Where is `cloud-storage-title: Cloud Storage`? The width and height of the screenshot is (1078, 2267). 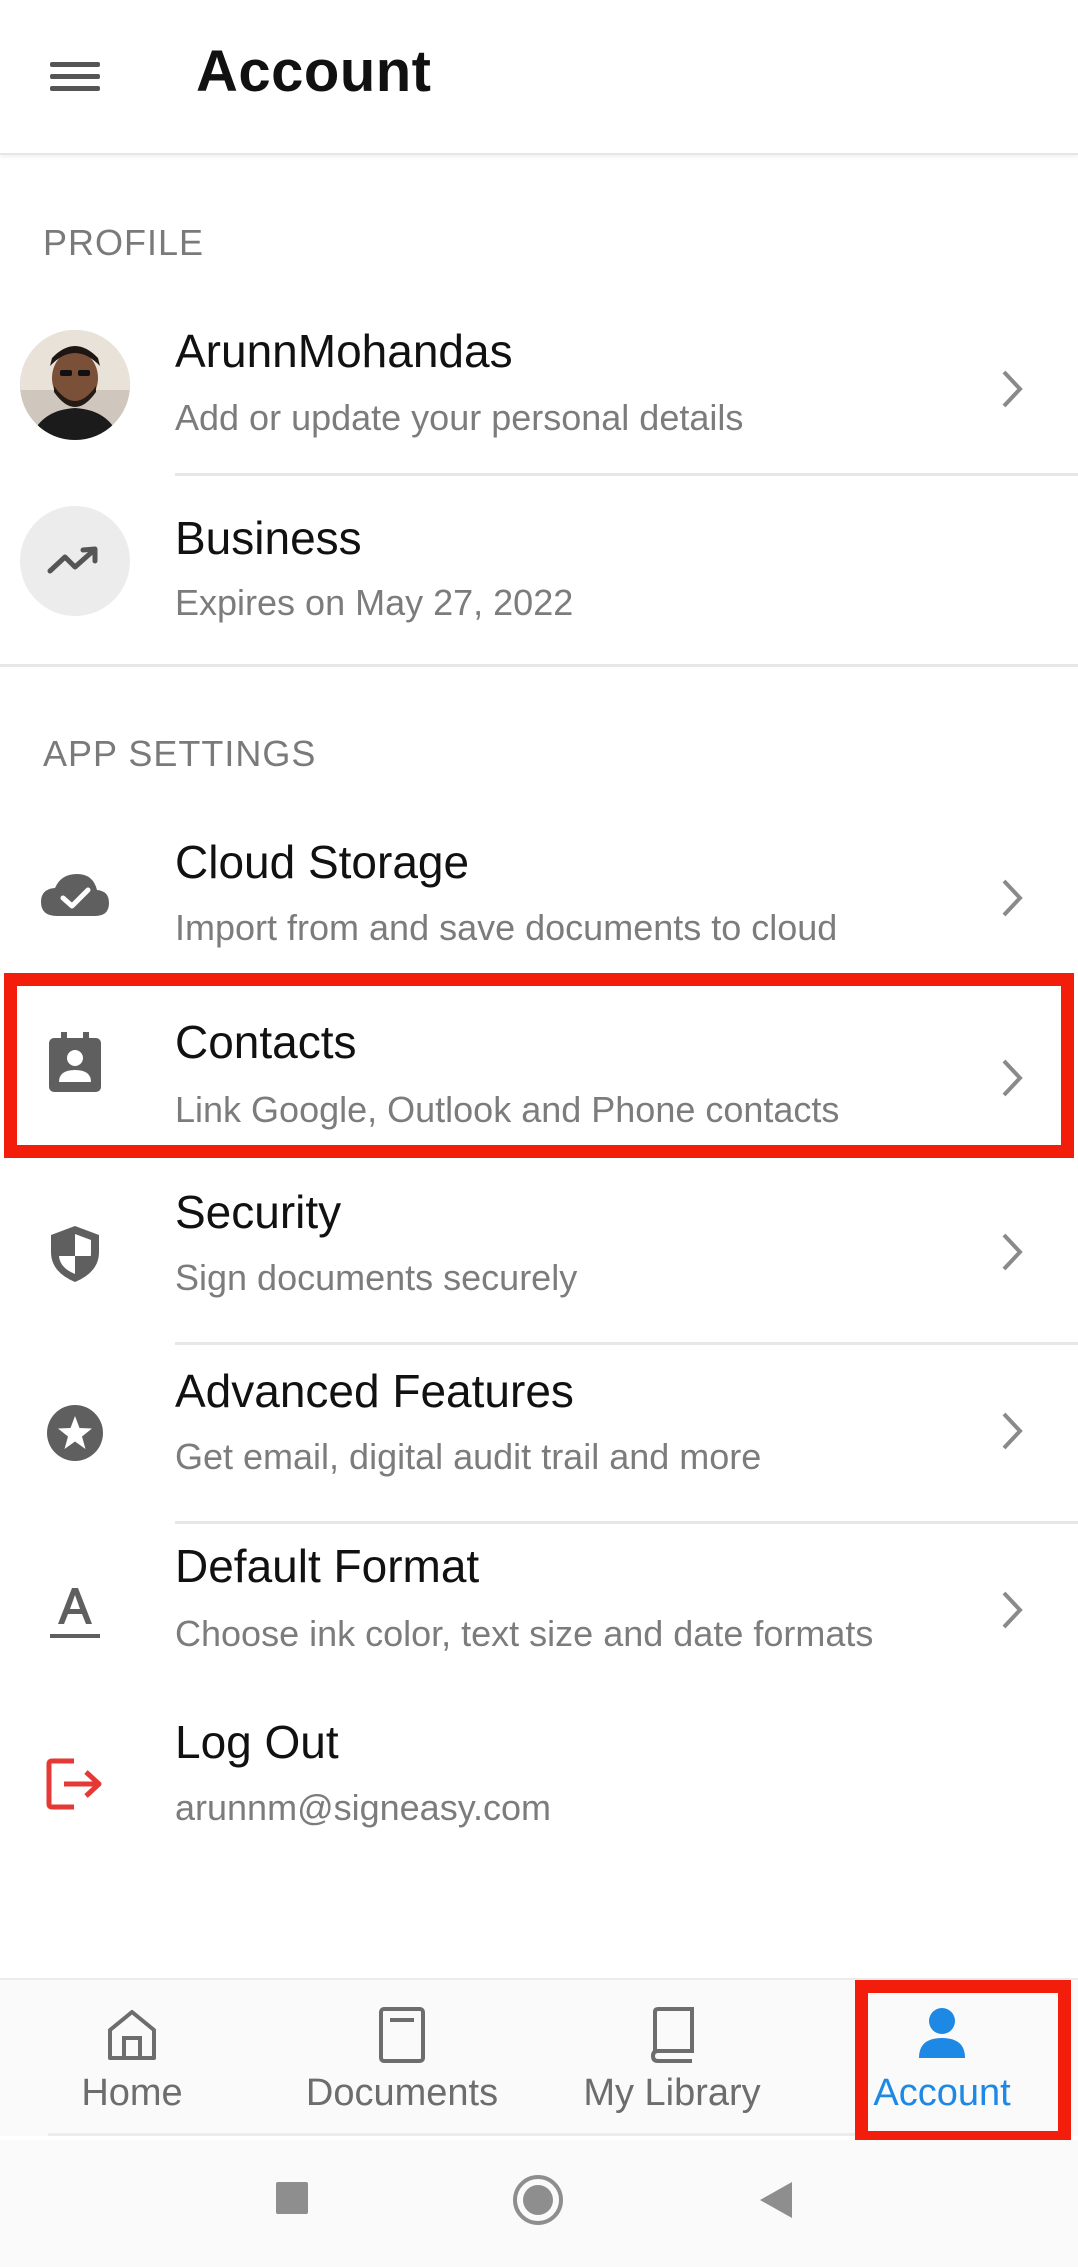
cloud-storage-title: Cloud Storage is located at coordinates (322, 862).